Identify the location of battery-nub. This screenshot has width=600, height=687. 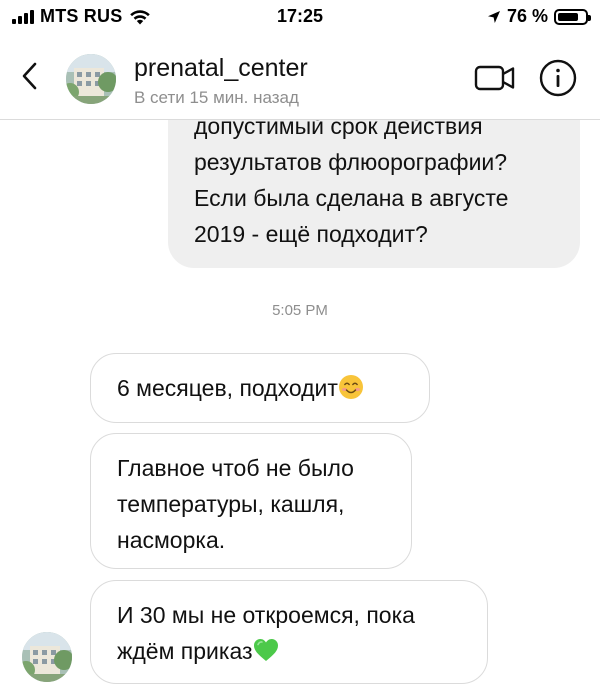
(589, 17).